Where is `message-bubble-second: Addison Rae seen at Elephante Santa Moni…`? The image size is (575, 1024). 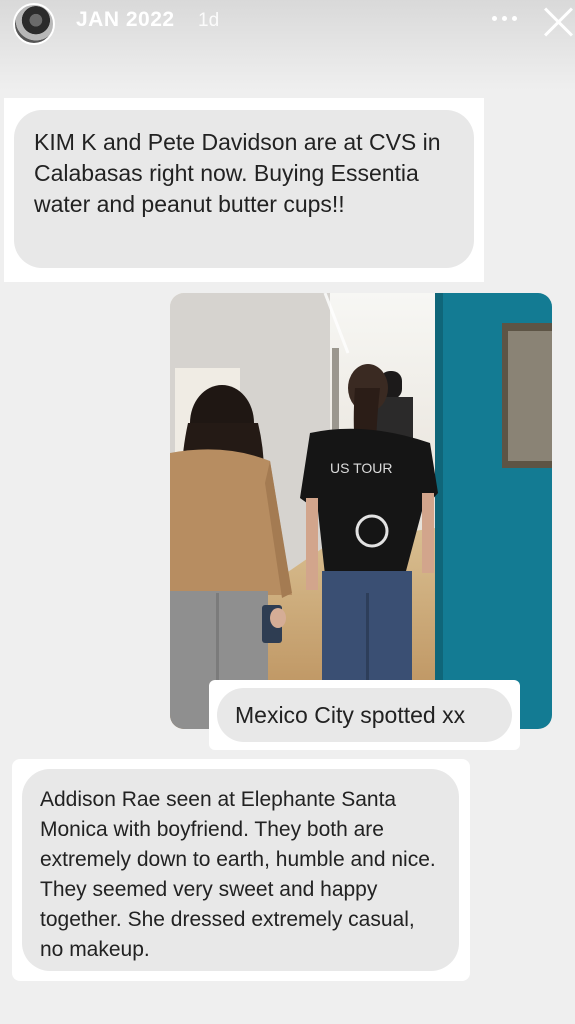
message-bubble-second: Addison Rae seen at Elephante Santa Moni… is located at coordinates (240, 870).